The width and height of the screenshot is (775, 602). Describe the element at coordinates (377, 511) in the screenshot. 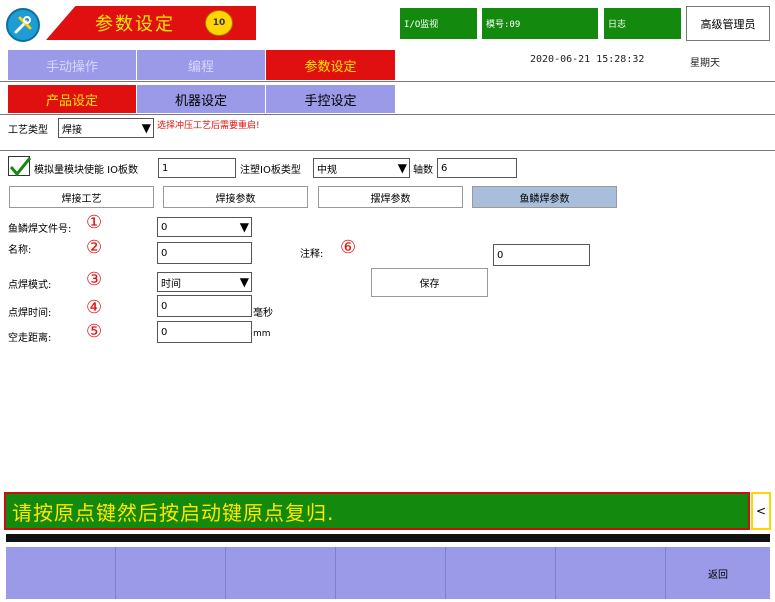

I see `status-message: 请按原点键然后按启动键原点复归.` at that location.